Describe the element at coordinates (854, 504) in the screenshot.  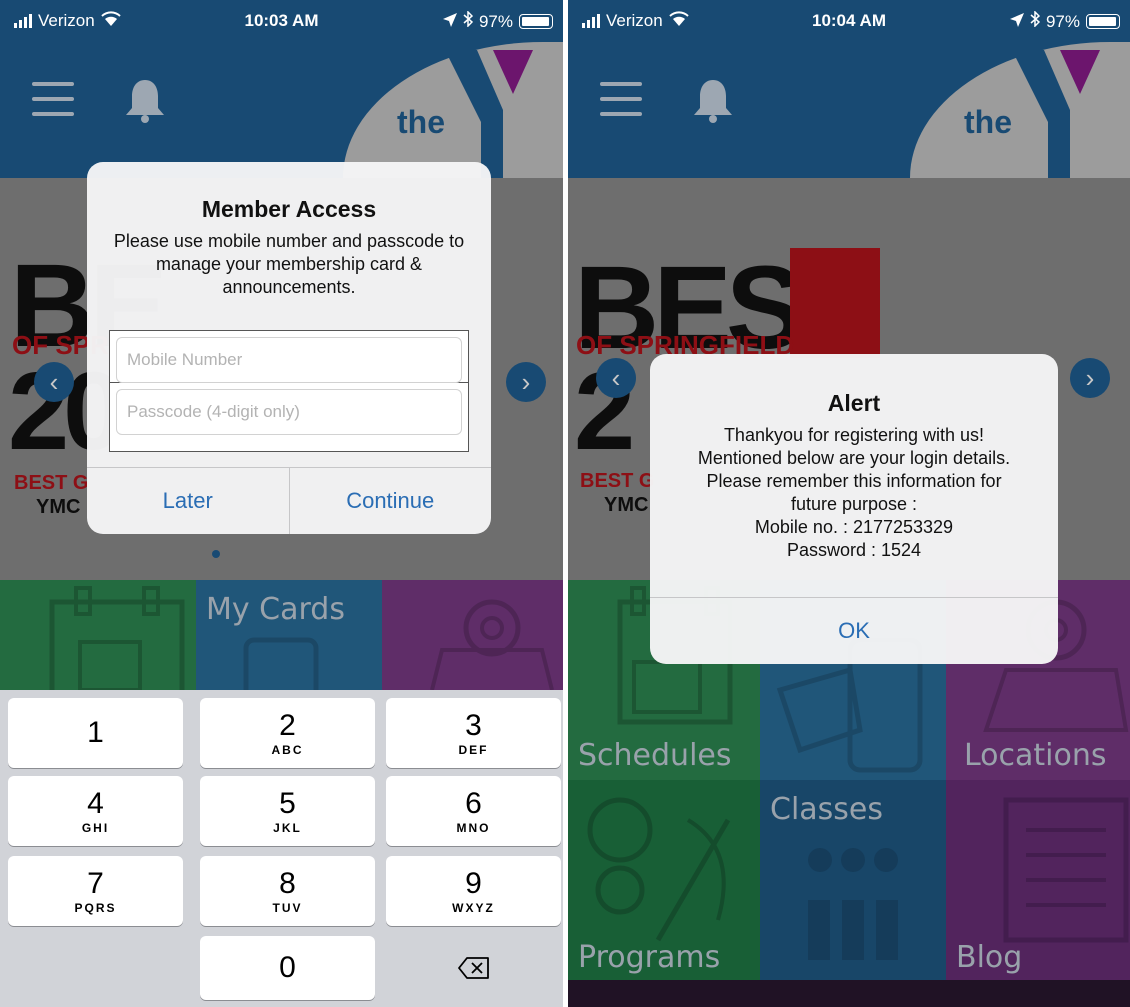
I see `alert-line: future purpose :` at that location.